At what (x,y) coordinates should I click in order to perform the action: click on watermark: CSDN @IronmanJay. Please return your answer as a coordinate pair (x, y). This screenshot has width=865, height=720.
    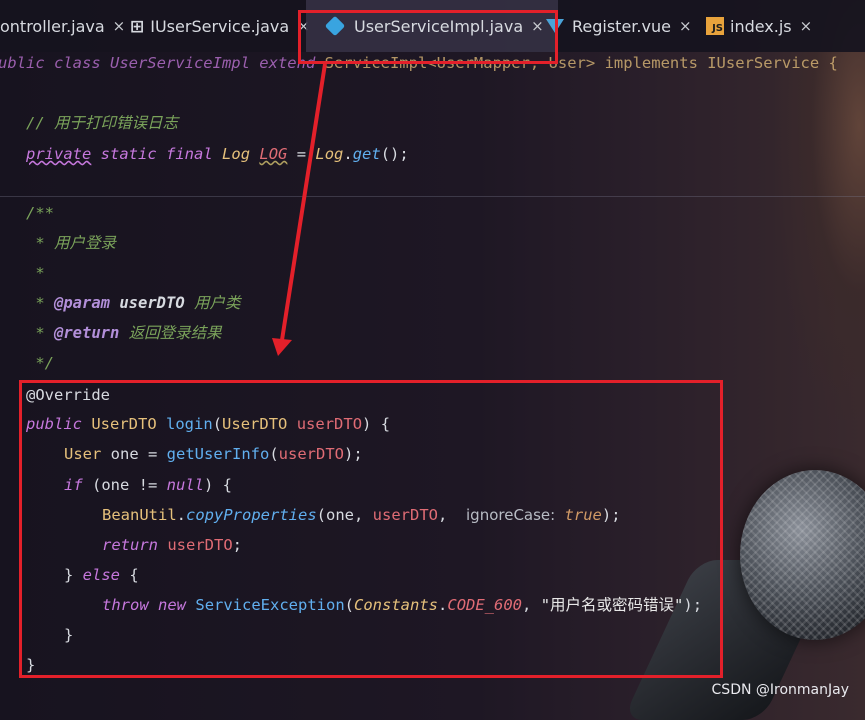
    Looking at the image, I should click on (780, 690).